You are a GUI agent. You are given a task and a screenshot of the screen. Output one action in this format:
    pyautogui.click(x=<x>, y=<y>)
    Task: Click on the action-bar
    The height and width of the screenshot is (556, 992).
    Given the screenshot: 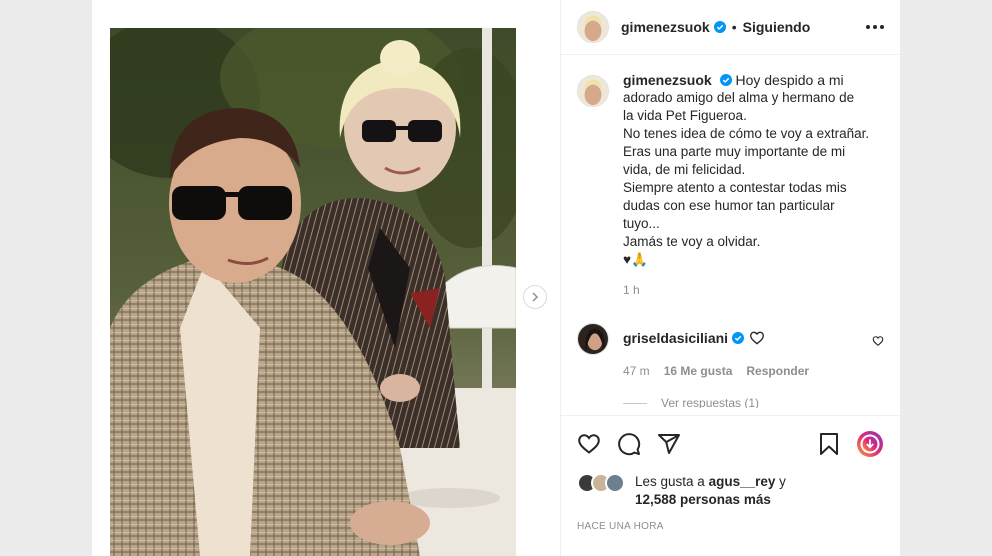 What is the action you would take?
    pyautogui.click(x=730, y=443)
    